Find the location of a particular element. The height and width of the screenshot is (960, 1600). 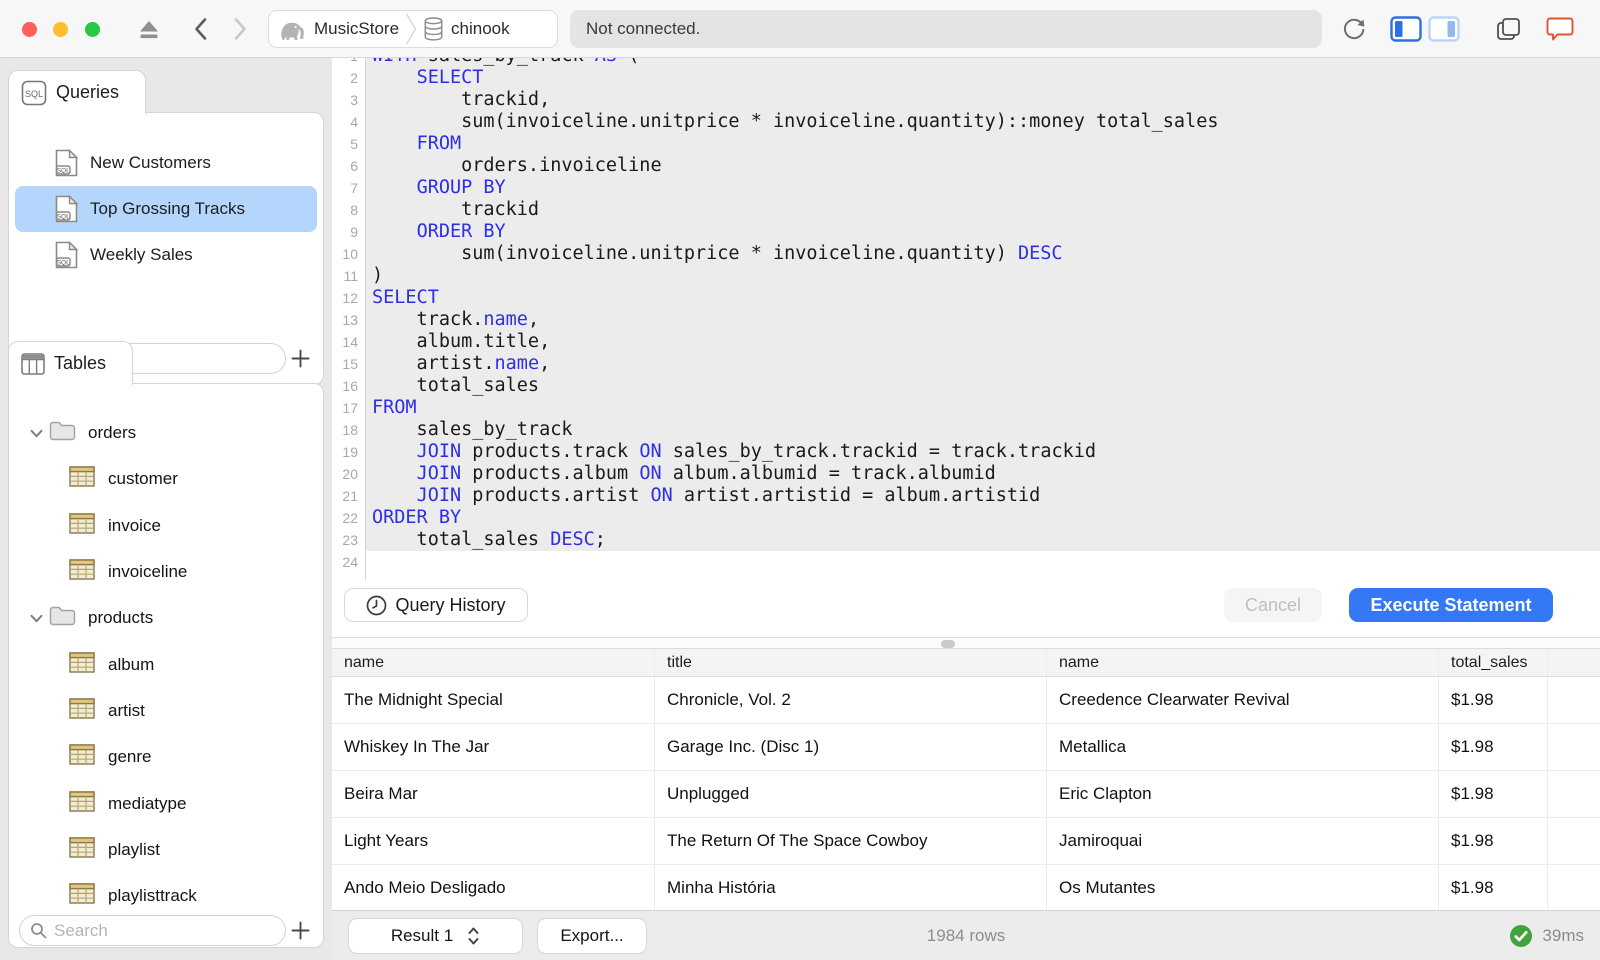

tree-folder-row: products is located at coordinates (166, 618).